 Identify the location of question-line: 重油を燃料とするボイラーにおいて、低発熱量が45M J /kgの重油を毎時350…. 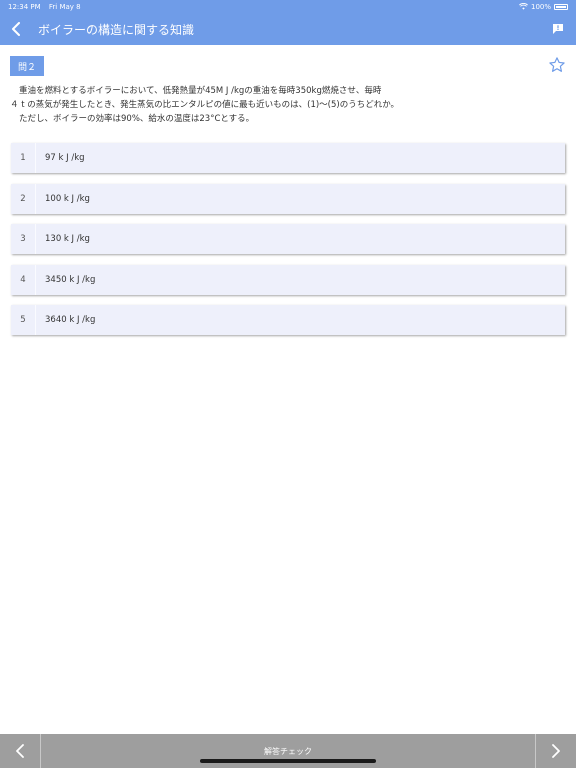
(200, 91).